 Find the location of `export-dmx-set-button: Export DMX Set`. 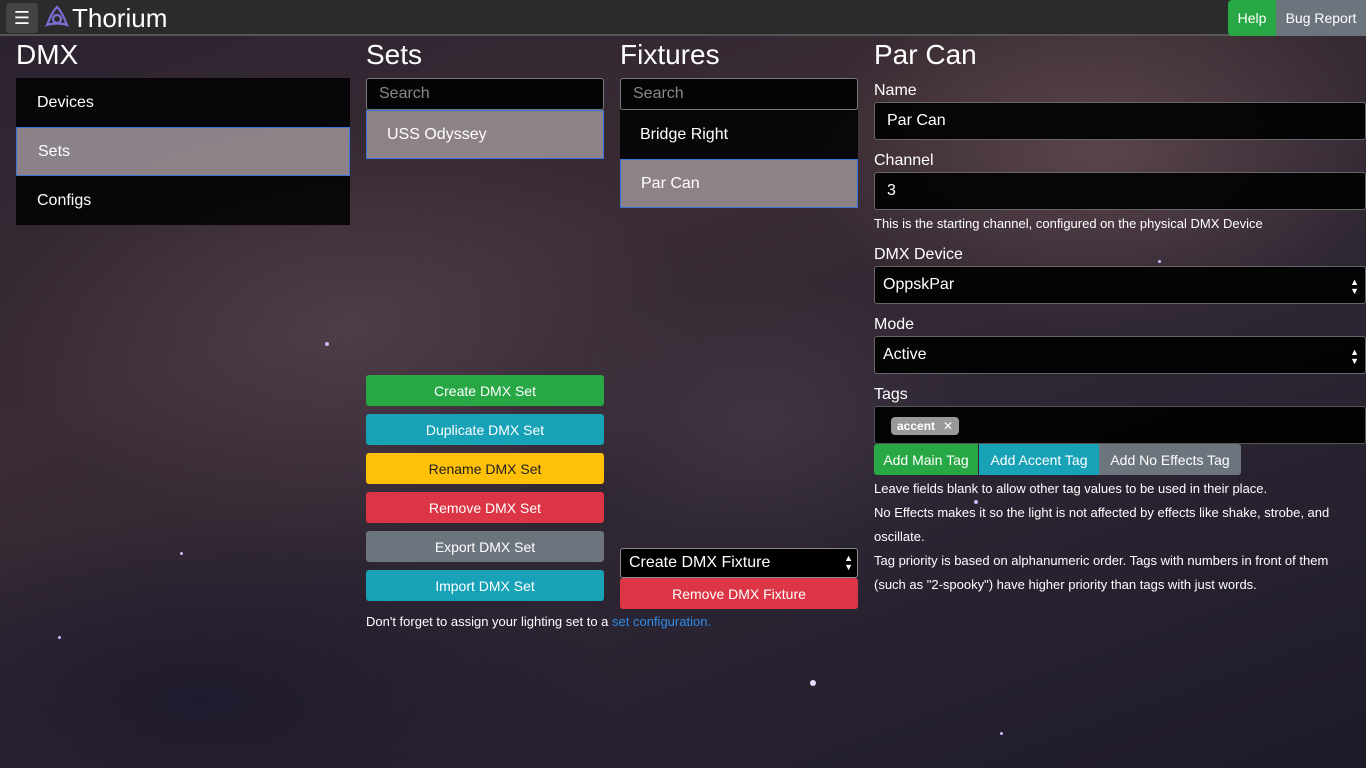

export-dmx-set-button: Export DMX Set is located at coordinates (485, 546).